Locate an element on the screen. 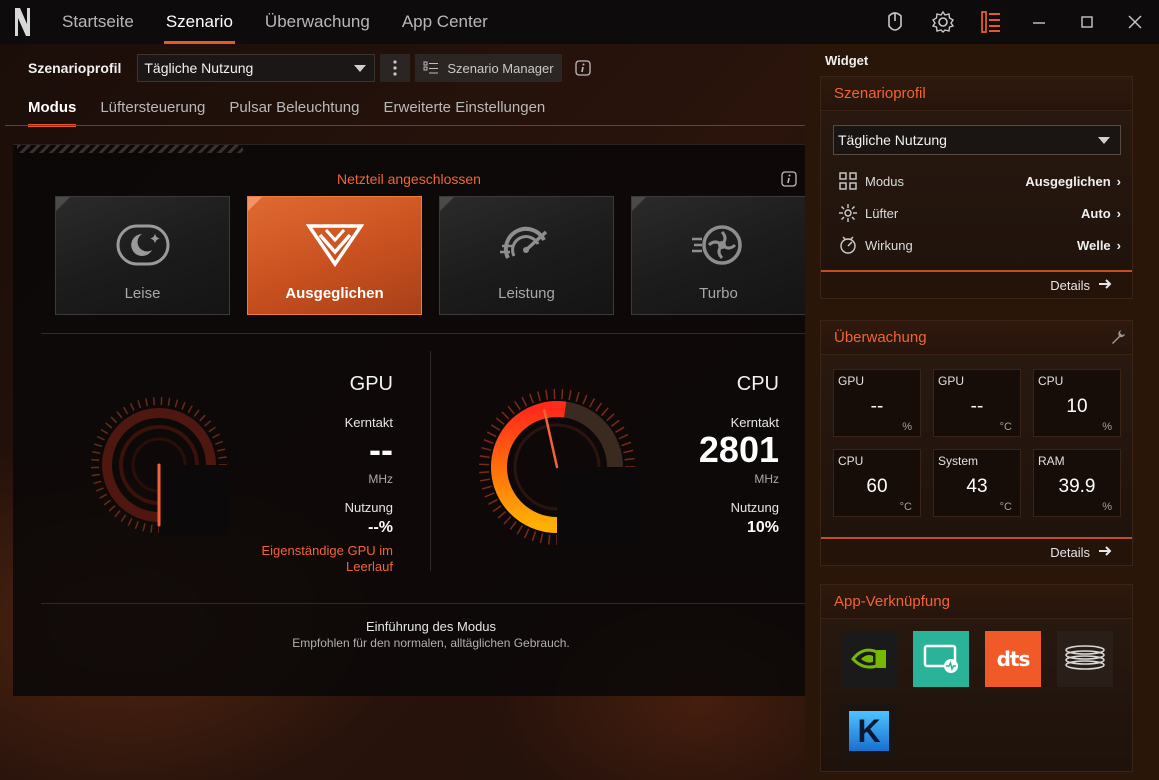 Image resolution: width=1159 pixels, height=780 pixels. widget-row-luefter: Lüfter Auto › is located at coordinates (979, 213).